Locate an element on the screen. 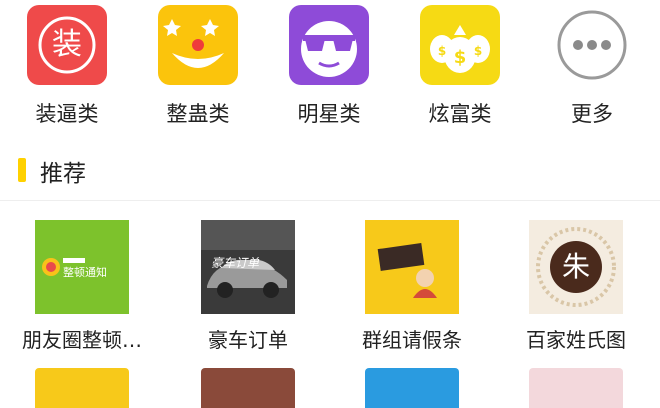 Image resolution: width=660 pixels, height=408 pixels. leave-note-thumb is located at coordinates (412, 267).